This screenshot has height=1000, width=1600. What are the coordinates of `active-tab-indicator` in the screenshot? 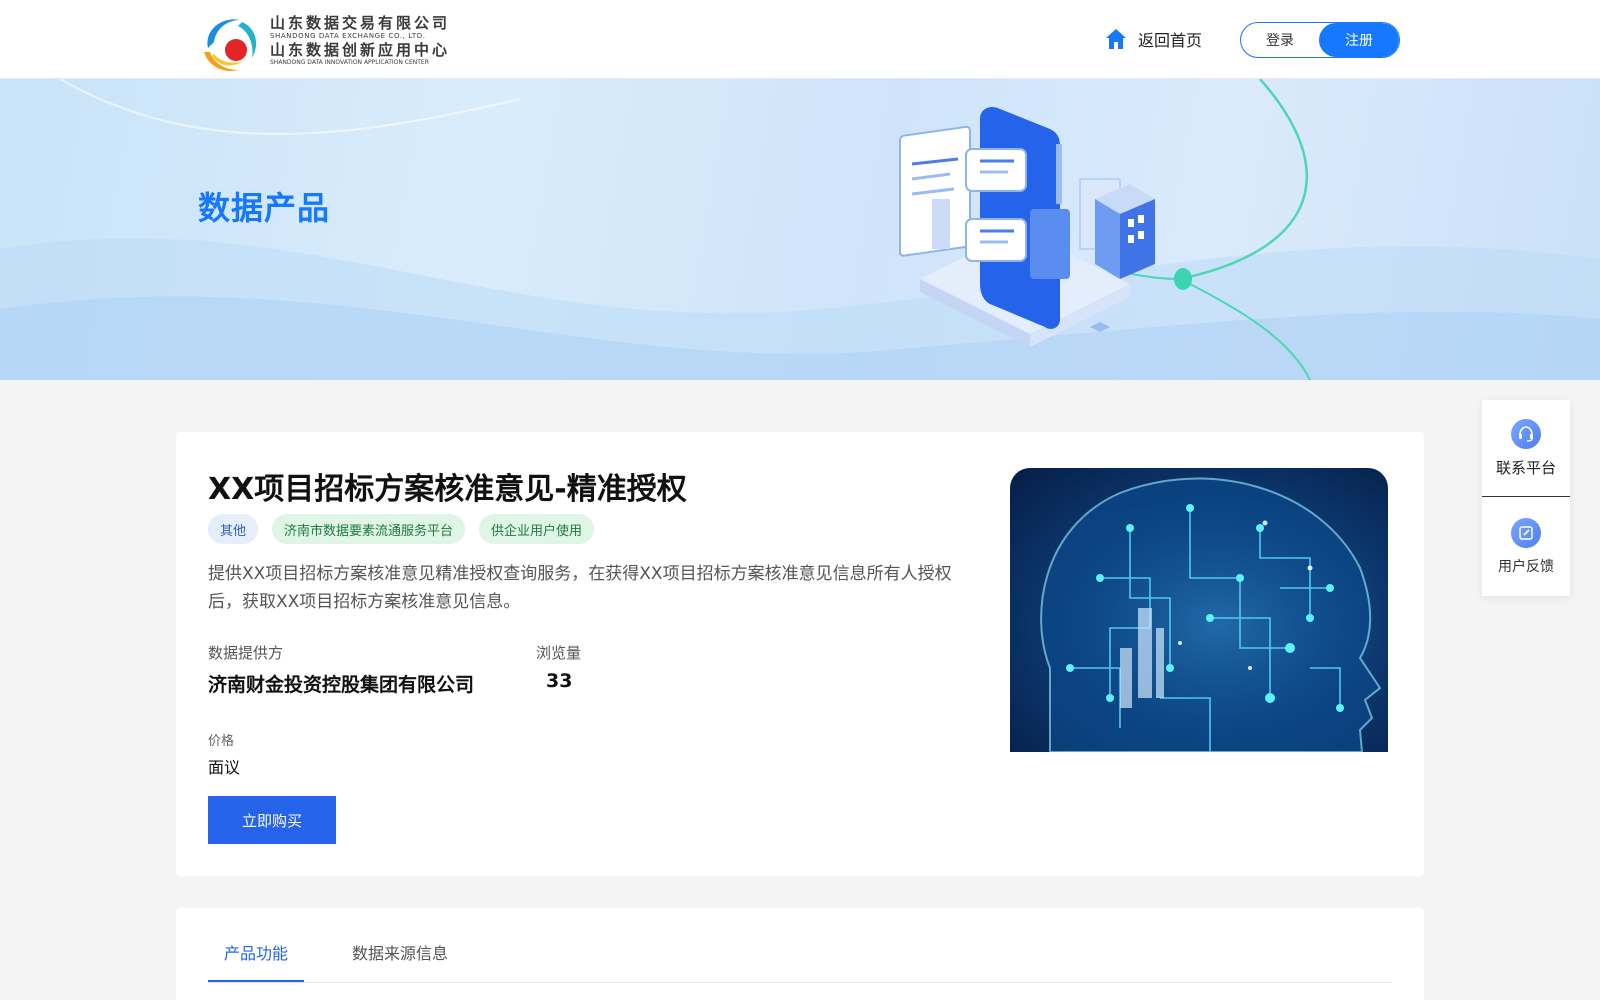 It's located at (256, 981).